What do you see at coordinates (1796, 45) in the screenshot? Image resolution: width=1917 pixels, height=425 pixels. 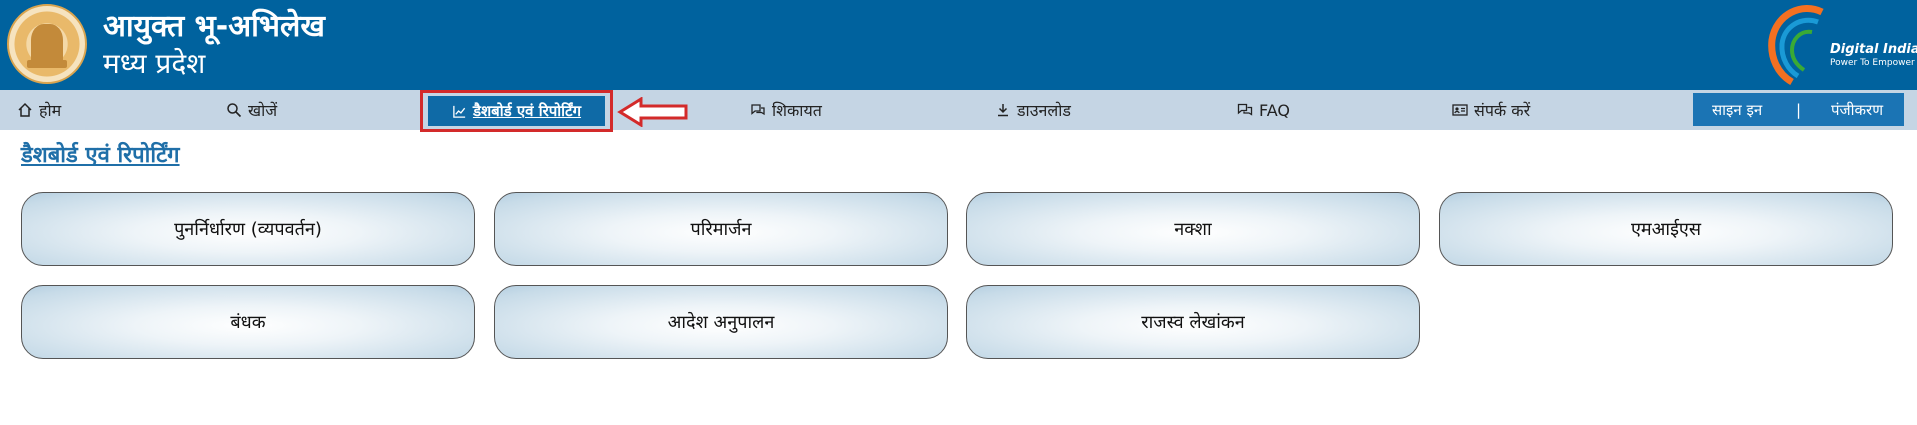 I see `digital-india-swirl-icon` at bounding box center [1796, 45].